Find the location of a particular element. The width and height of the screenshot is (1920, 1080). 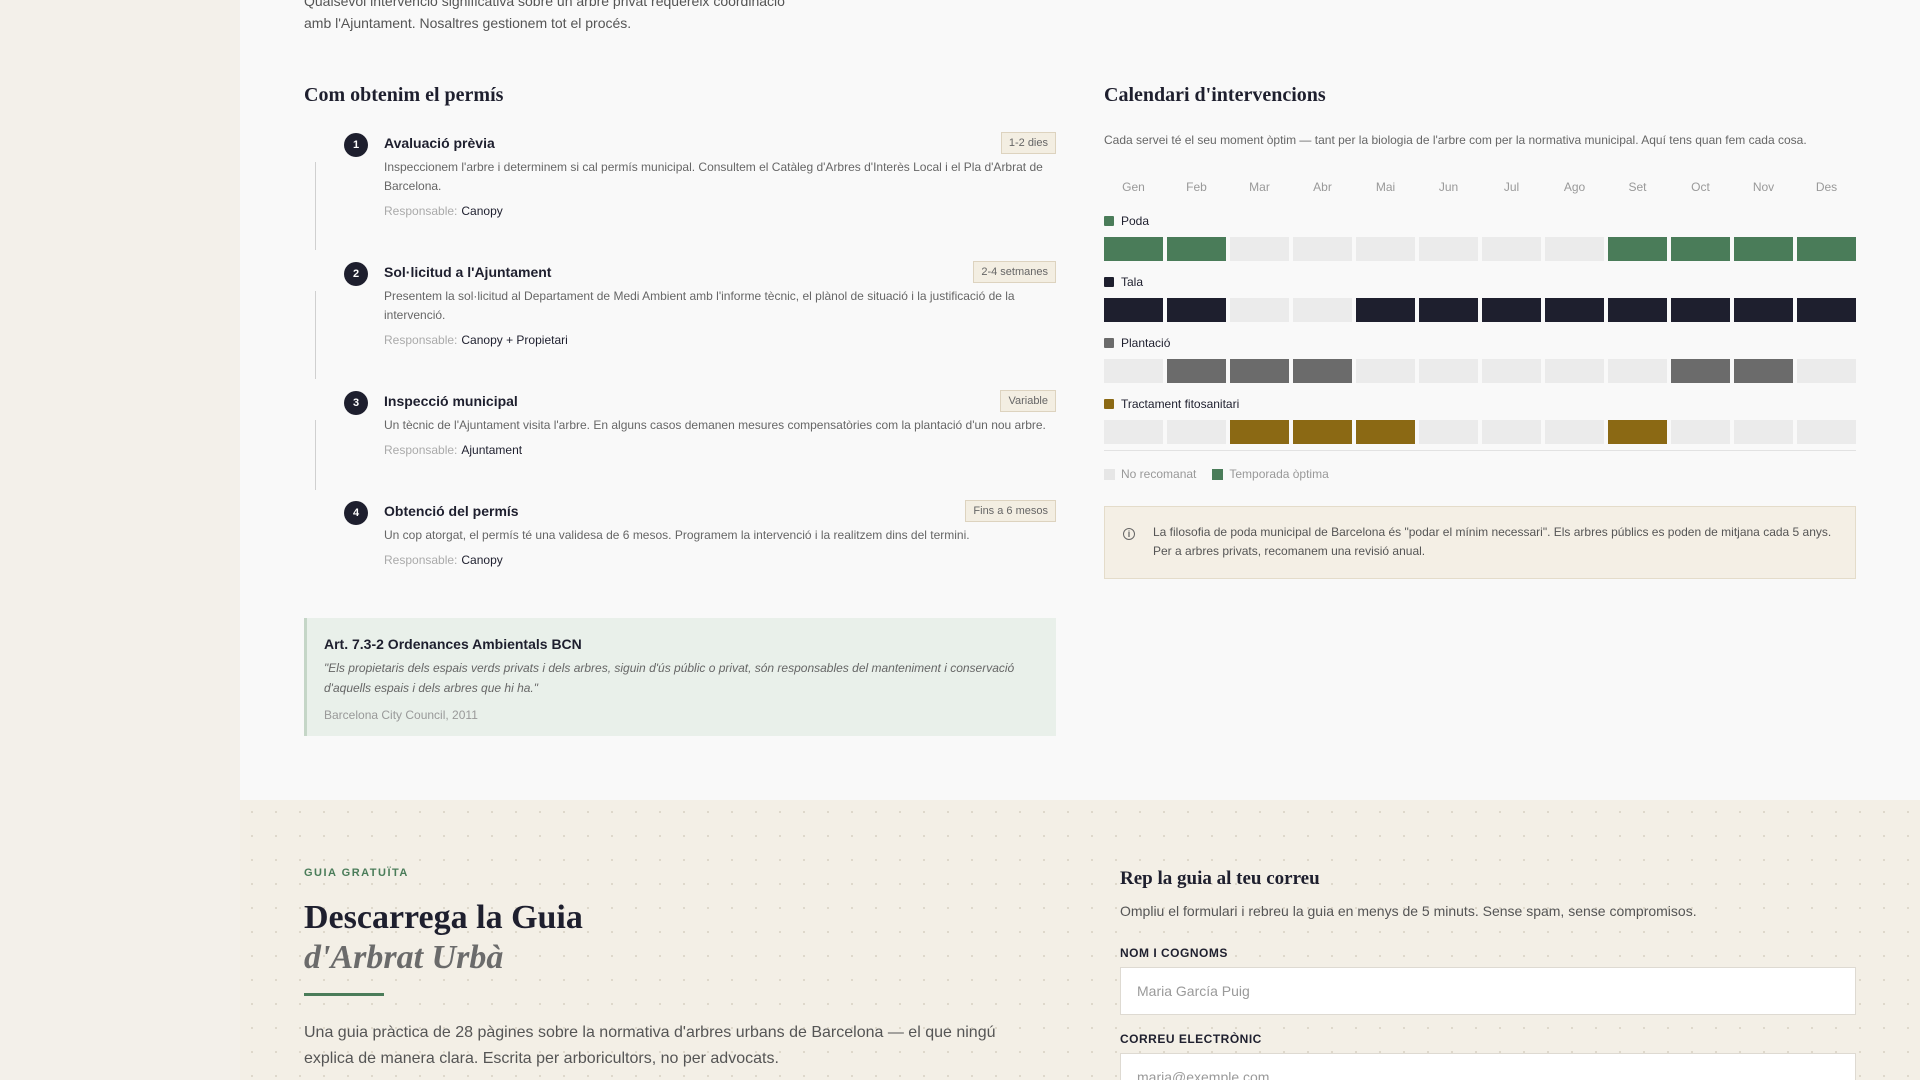

legend-swatch-optimal is located at coordinates (1218, 474).